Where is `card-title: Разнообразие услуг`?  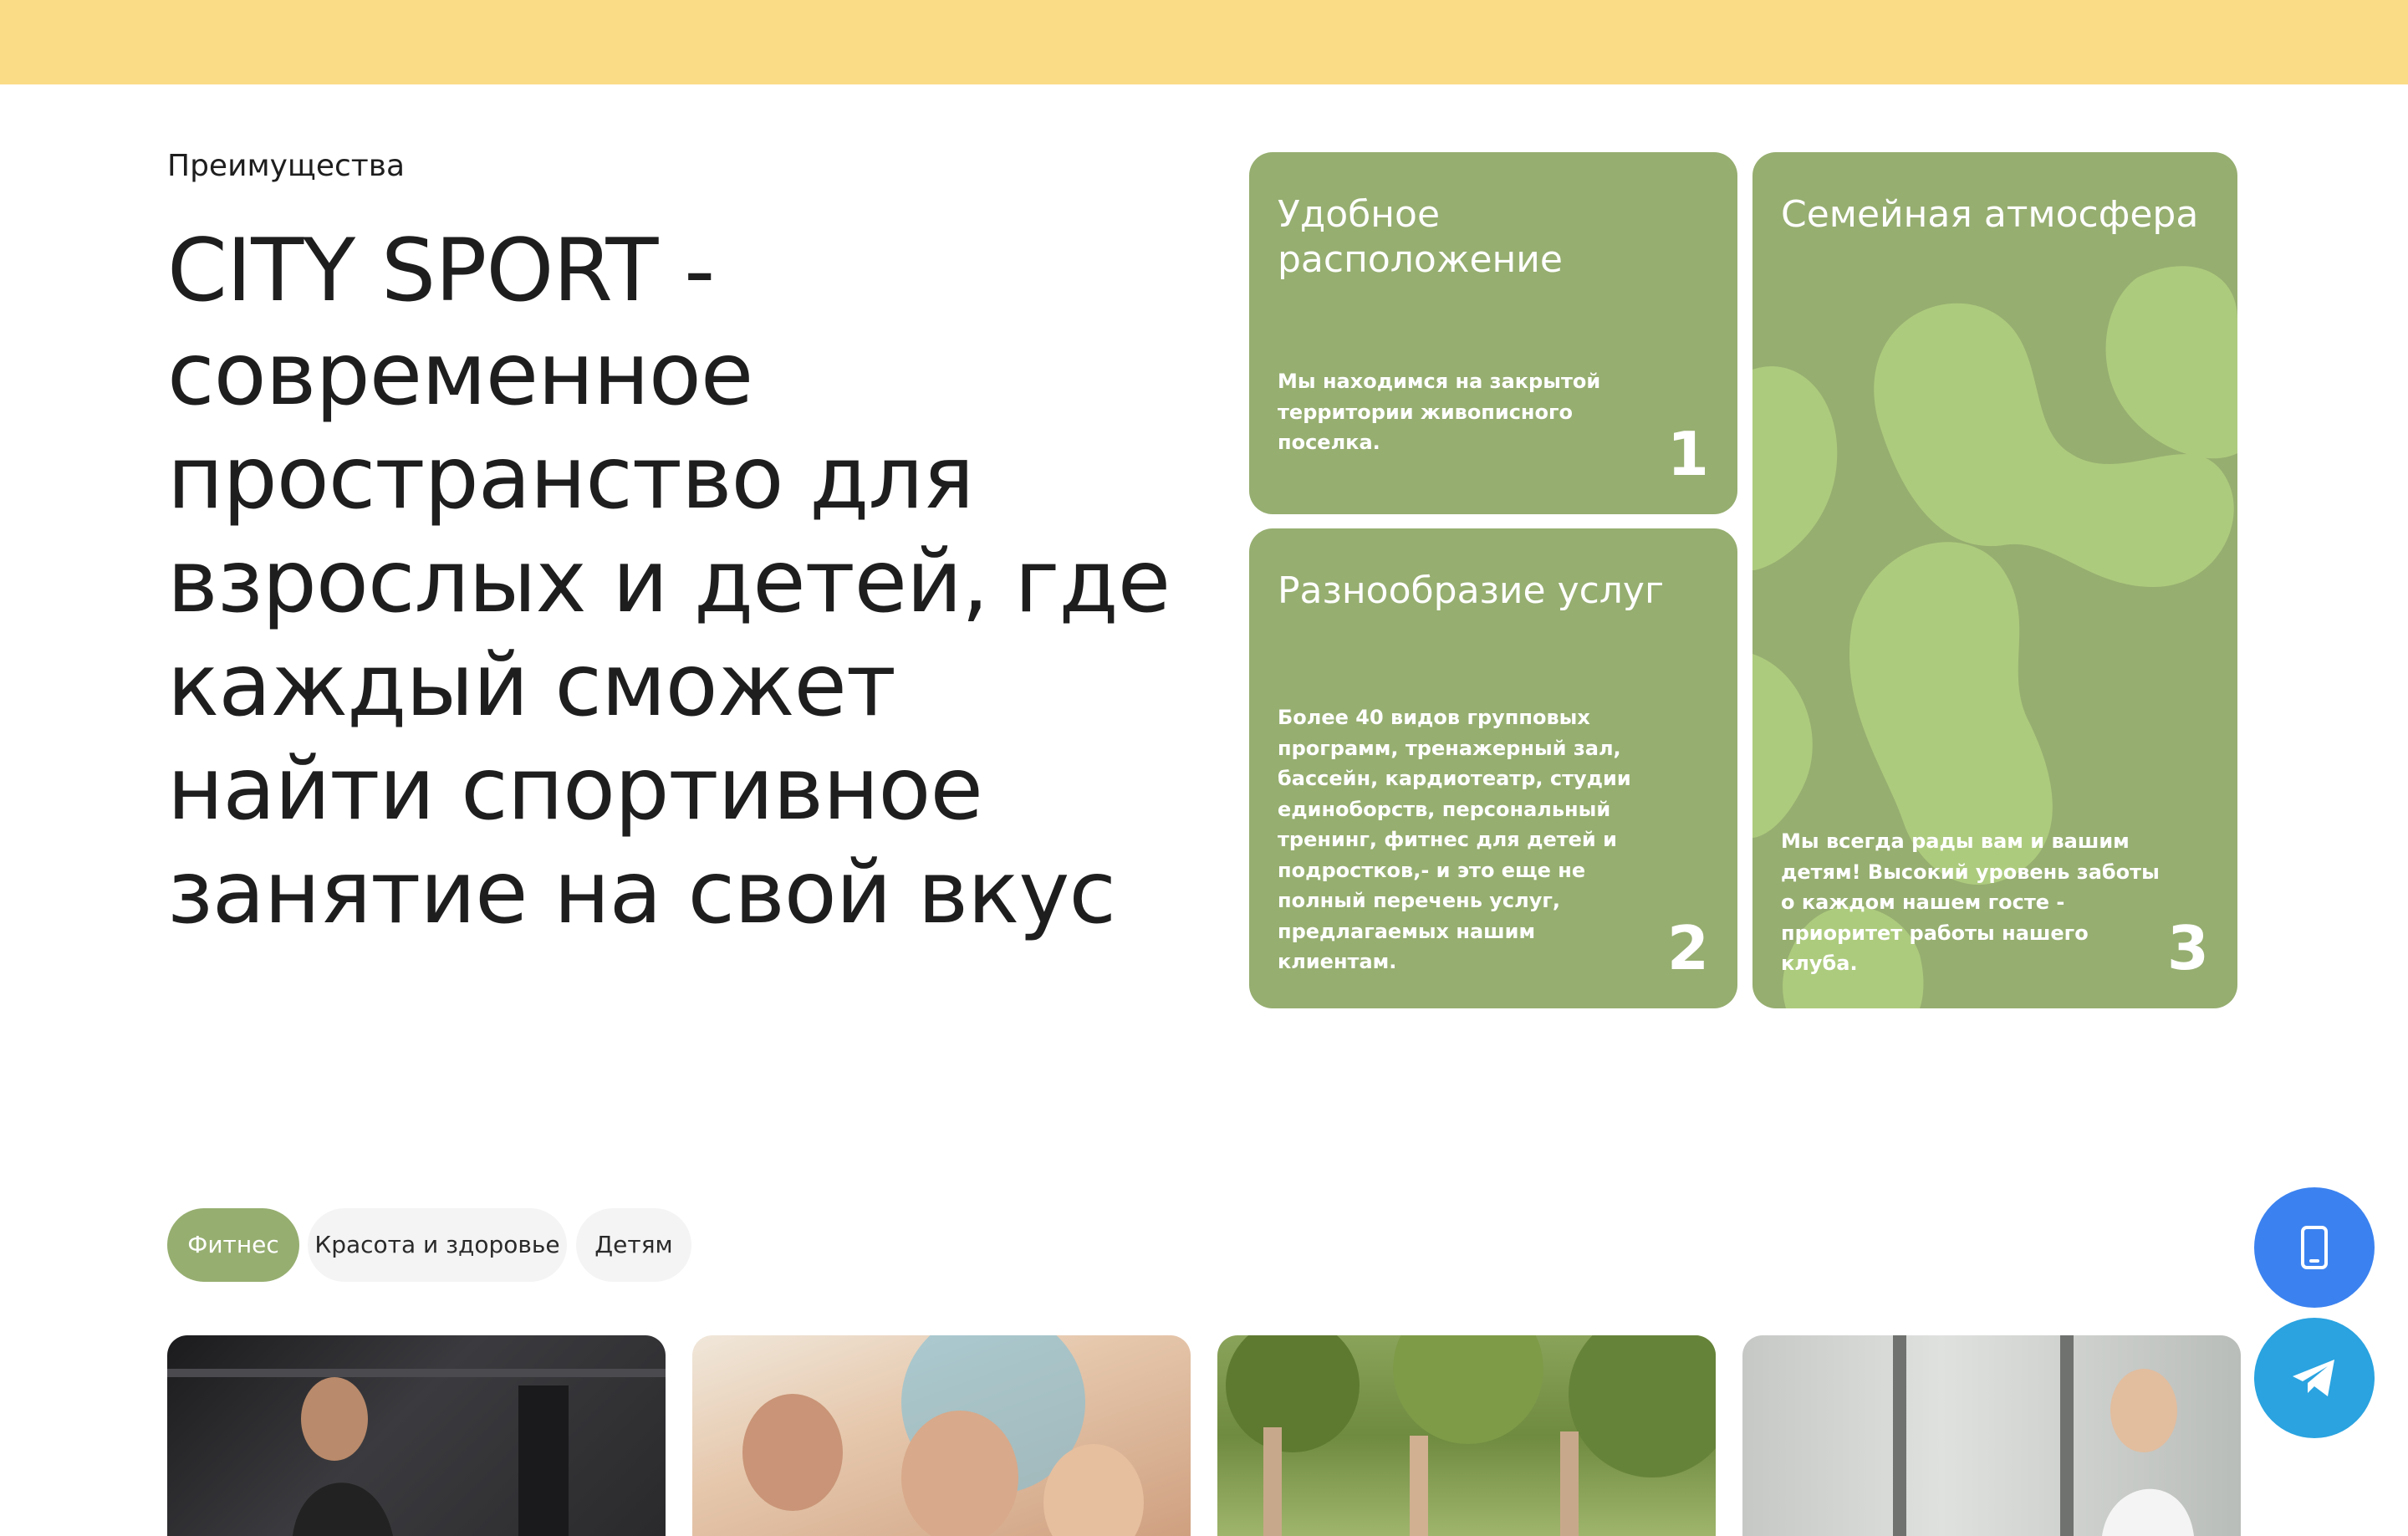 card-title: Разнообразие услуг is located at coordinates (1471, 590).